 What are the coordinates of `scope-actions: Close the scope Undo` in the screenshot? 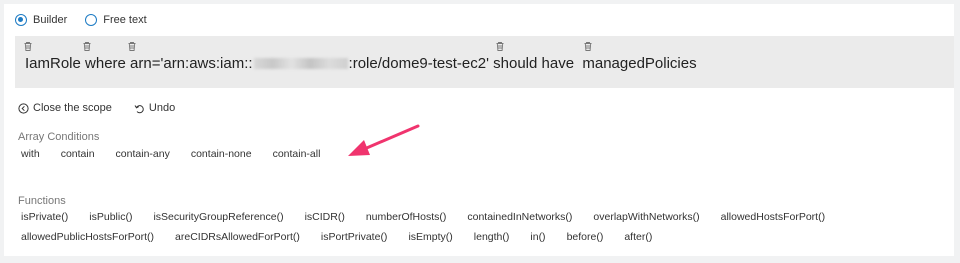 It's located at (107, 108).